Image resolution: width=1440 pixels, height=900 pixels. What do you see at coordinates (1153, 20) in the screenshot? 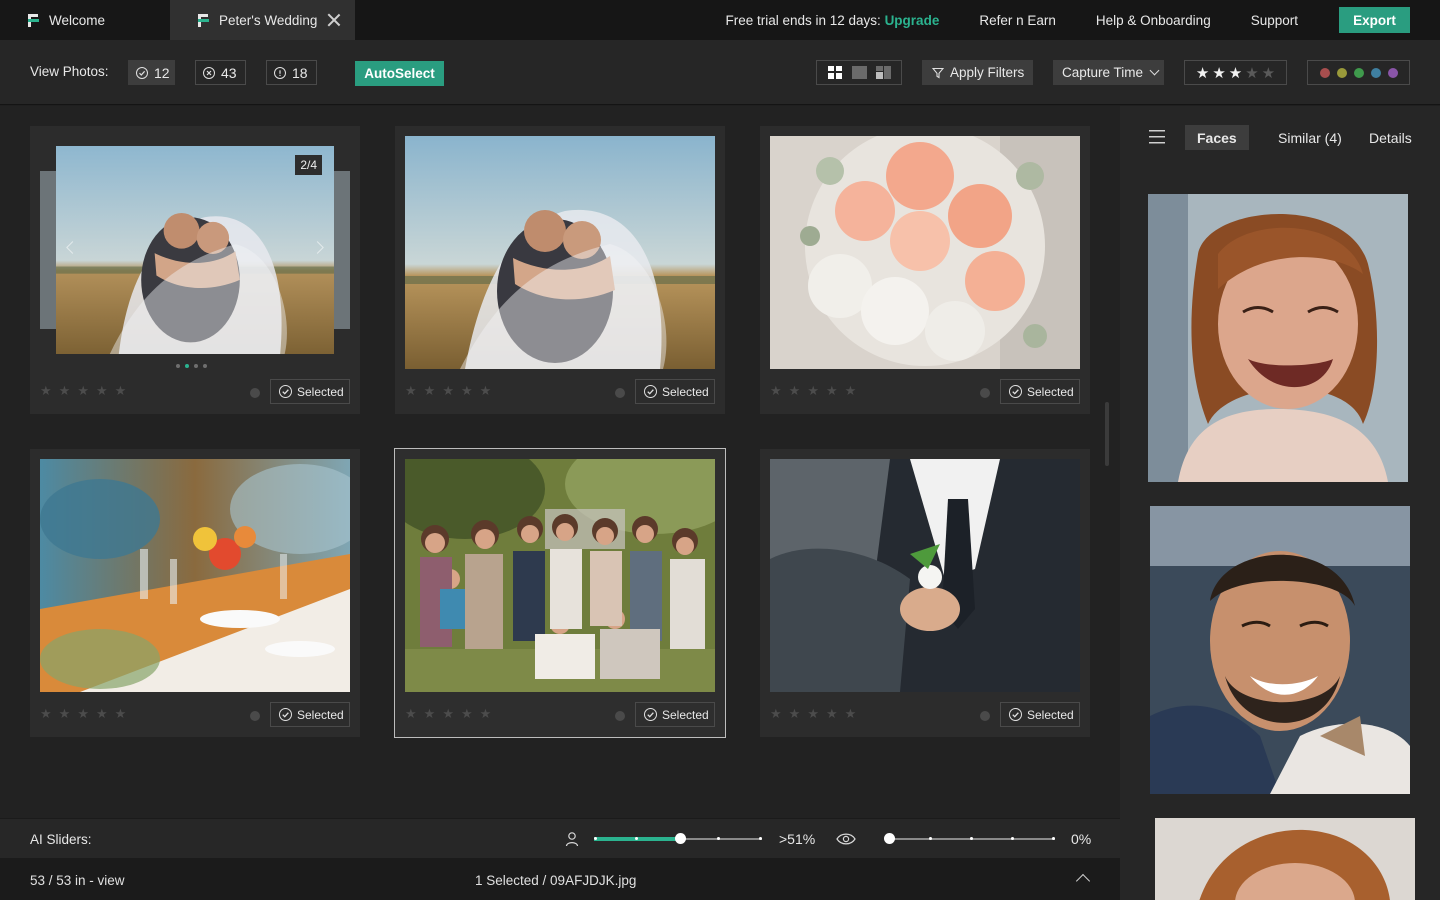
I see `help-link: Help & Onboarding` at bounding box center [1153, 20].